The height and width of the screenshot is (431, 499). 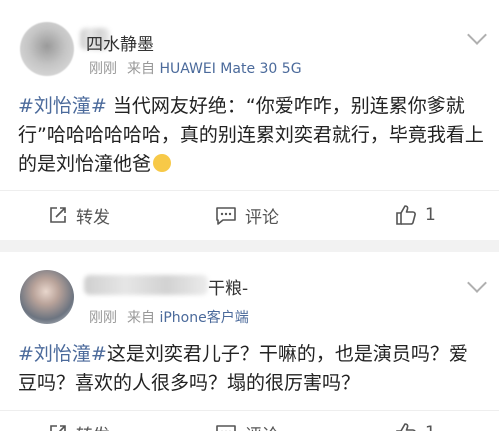 I want to click on post-meta: 刚刚 来自 iPhone客户端, so click(x=169, y=317).